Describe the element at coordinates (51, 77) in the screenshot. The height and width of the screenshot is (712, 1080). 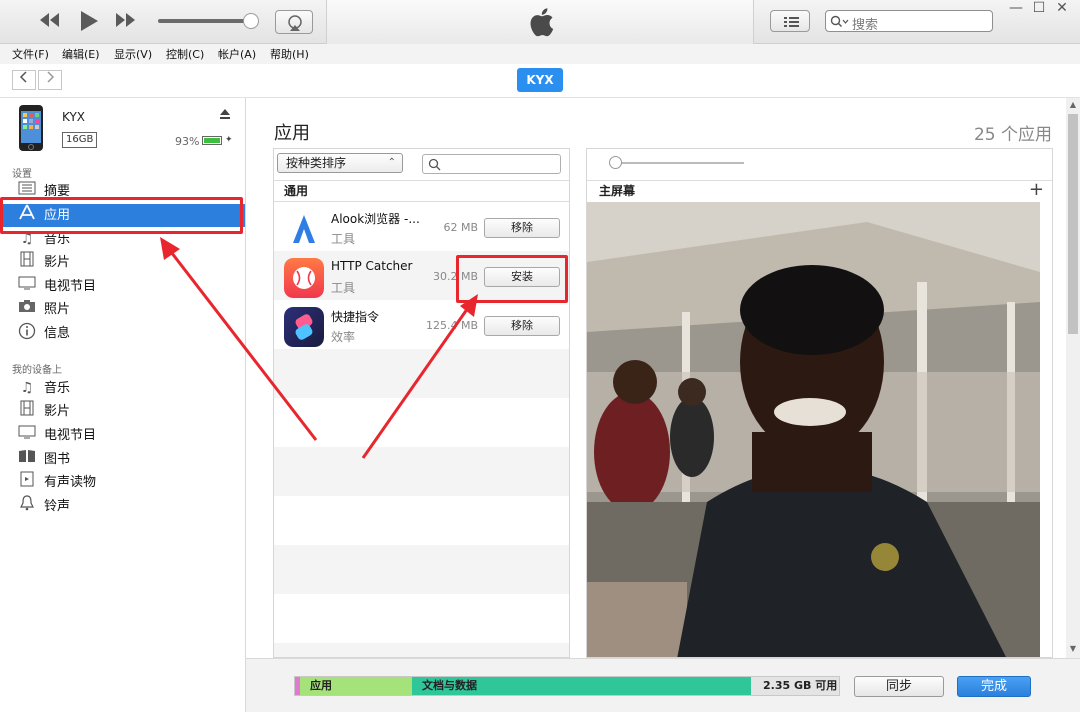
I see `chevron-right-icon` at that location.